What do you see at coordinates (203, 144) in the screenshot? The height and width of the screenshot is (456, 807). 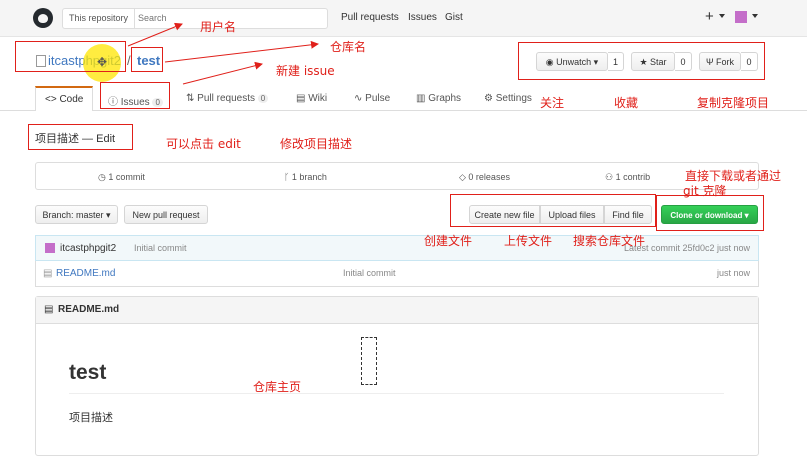 I see `annotation-edit: 可以点击 edit` at bounding box center [203, 144].